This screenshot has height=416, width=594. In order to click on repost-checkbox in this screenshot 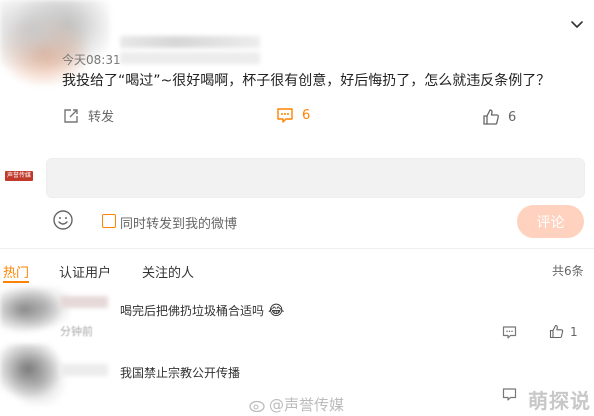, I will do `click(109, 221)`.